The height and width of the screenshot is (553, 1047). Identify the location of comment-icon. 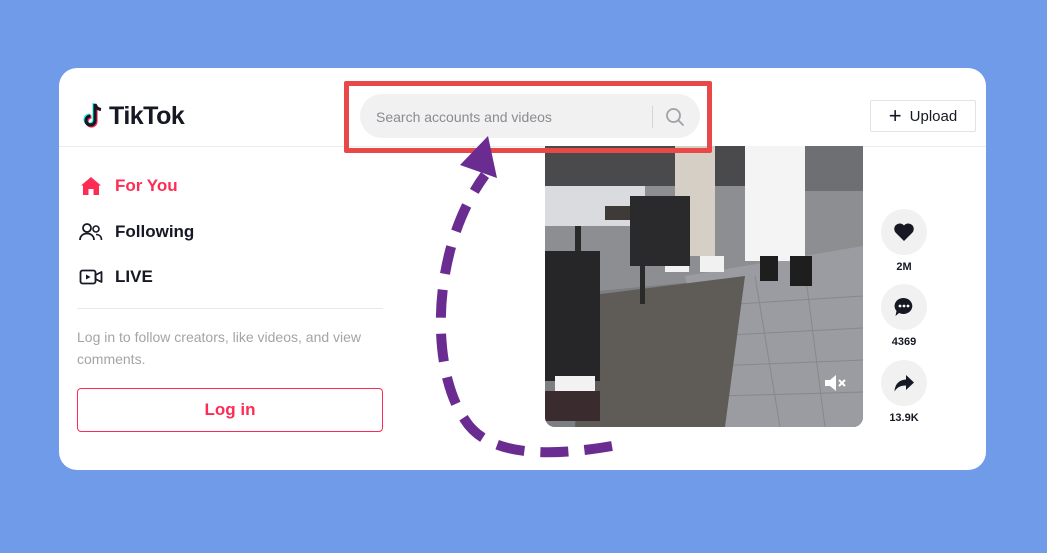
(903, 306).